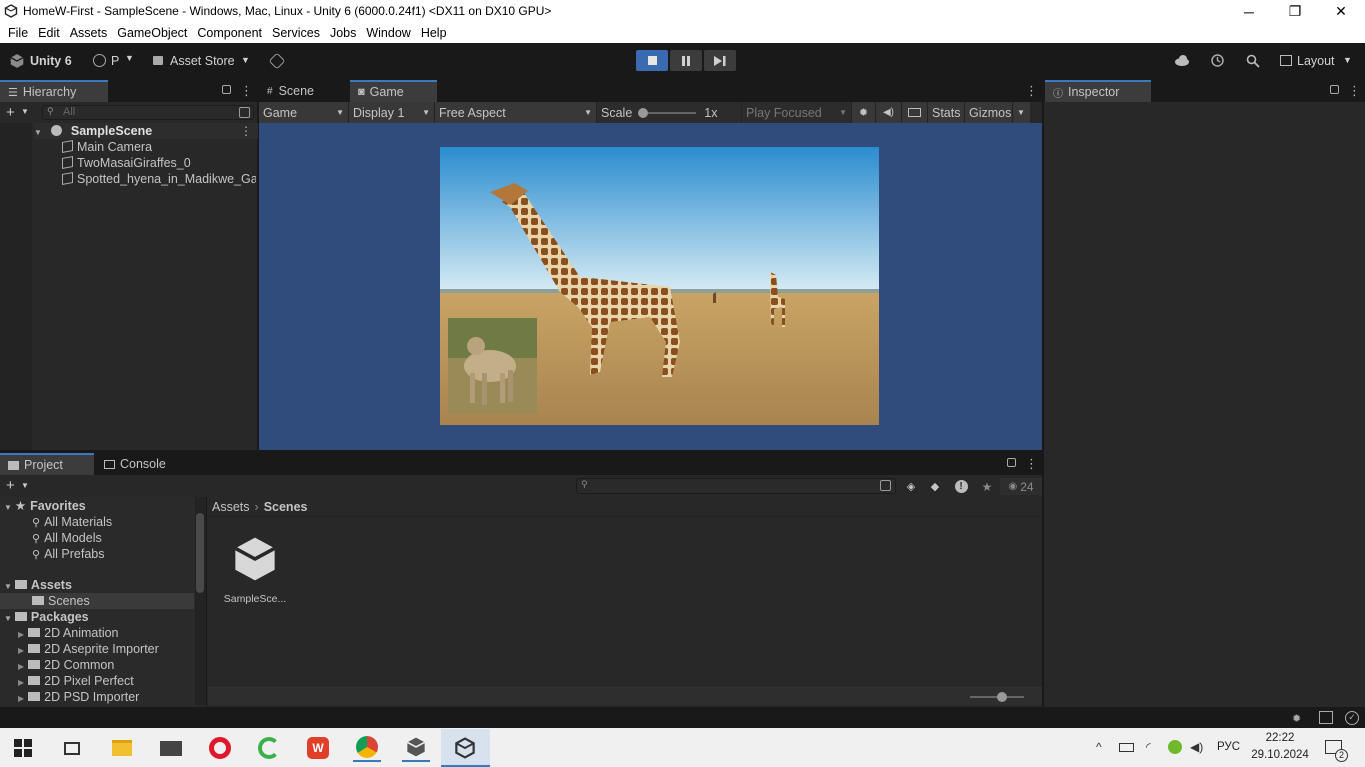  Describe the element at coordinates (66, 665) in the screenshot. I see `list-item: ▶ 2D Common` at that location.